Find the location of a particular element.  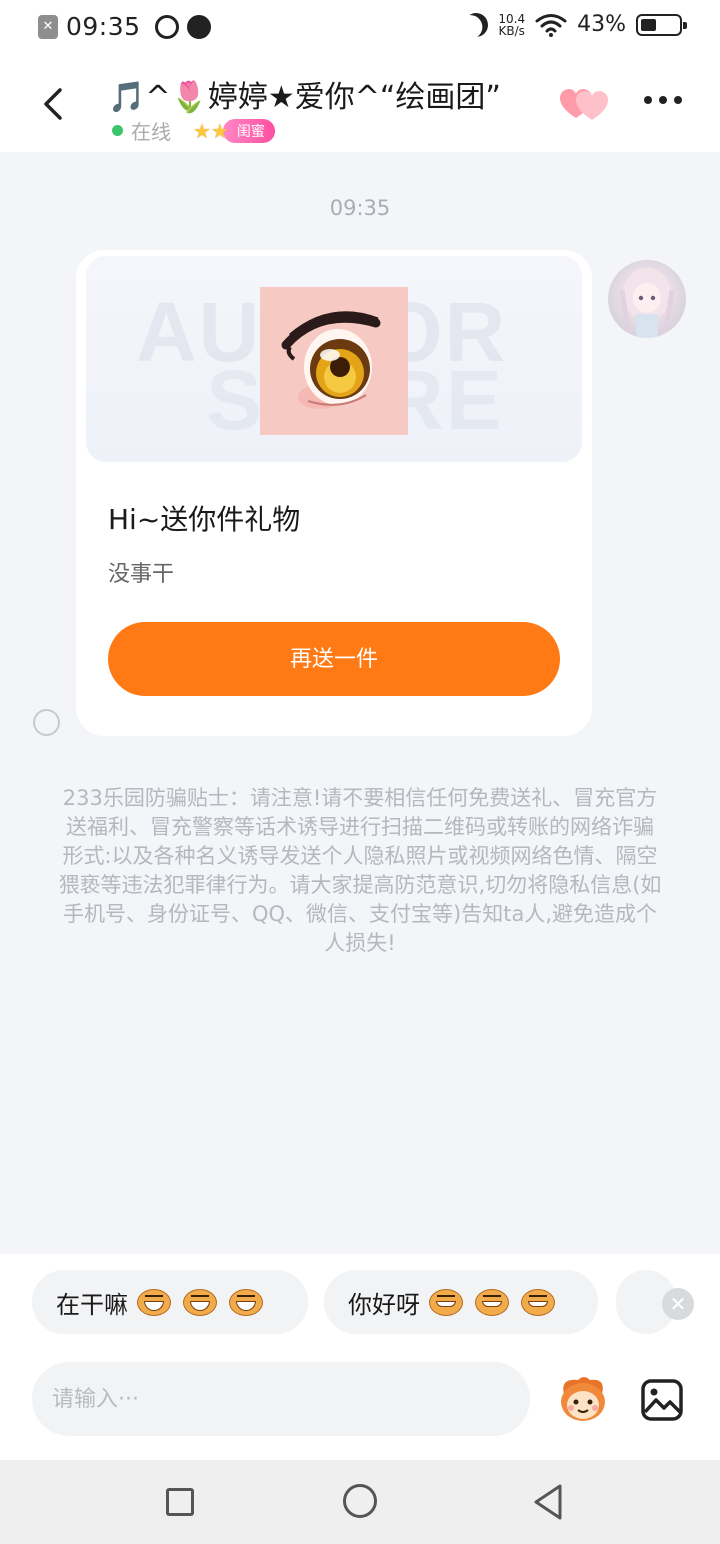

close-quick-replies-button: ✕ is located at coordinates (678, 1304).